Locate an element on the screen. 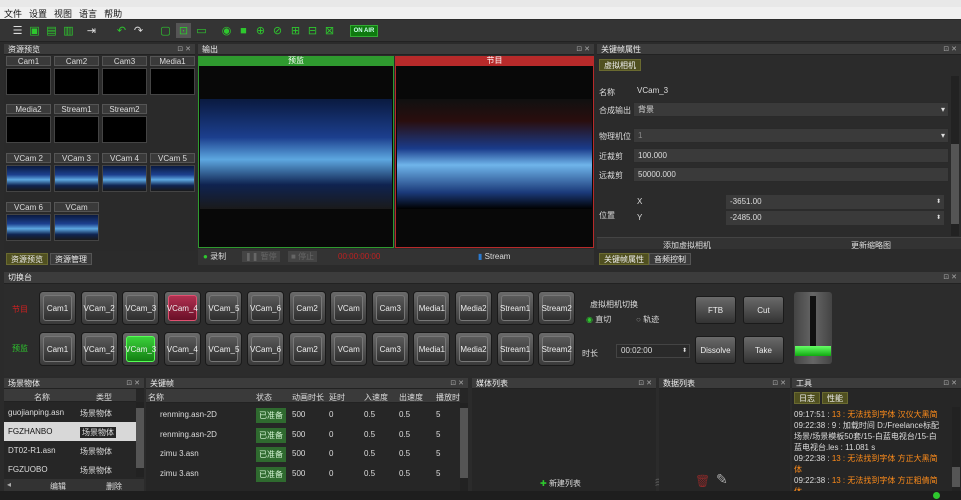 Image resolution: width=961 pixels, height=500 pixels. cut-radio: ◉ 直切 is located at coordinates (598, 319).